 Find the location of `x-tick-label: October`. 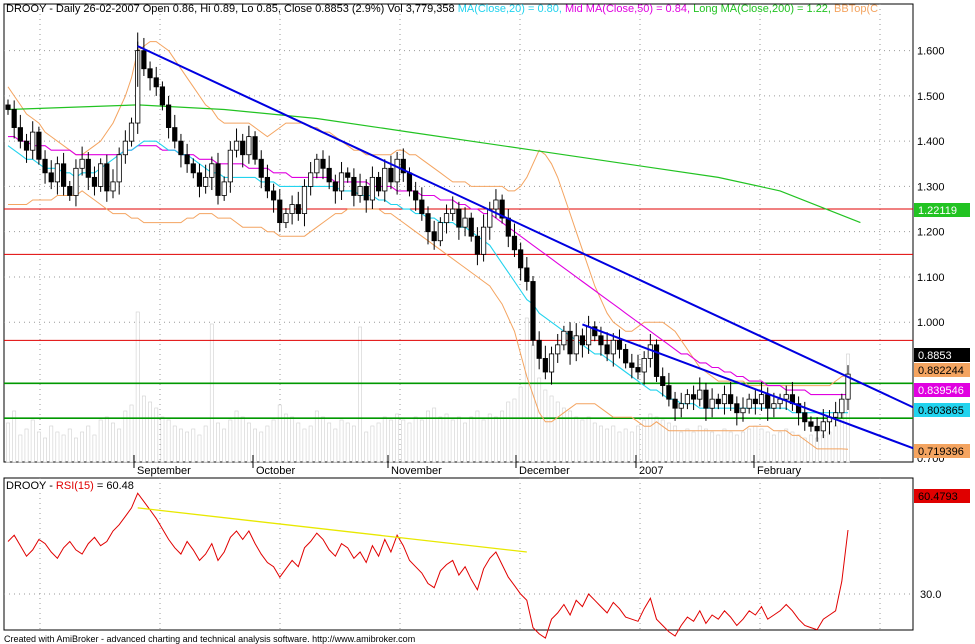

x-tick-label: October is located at coordinates (275, 471).